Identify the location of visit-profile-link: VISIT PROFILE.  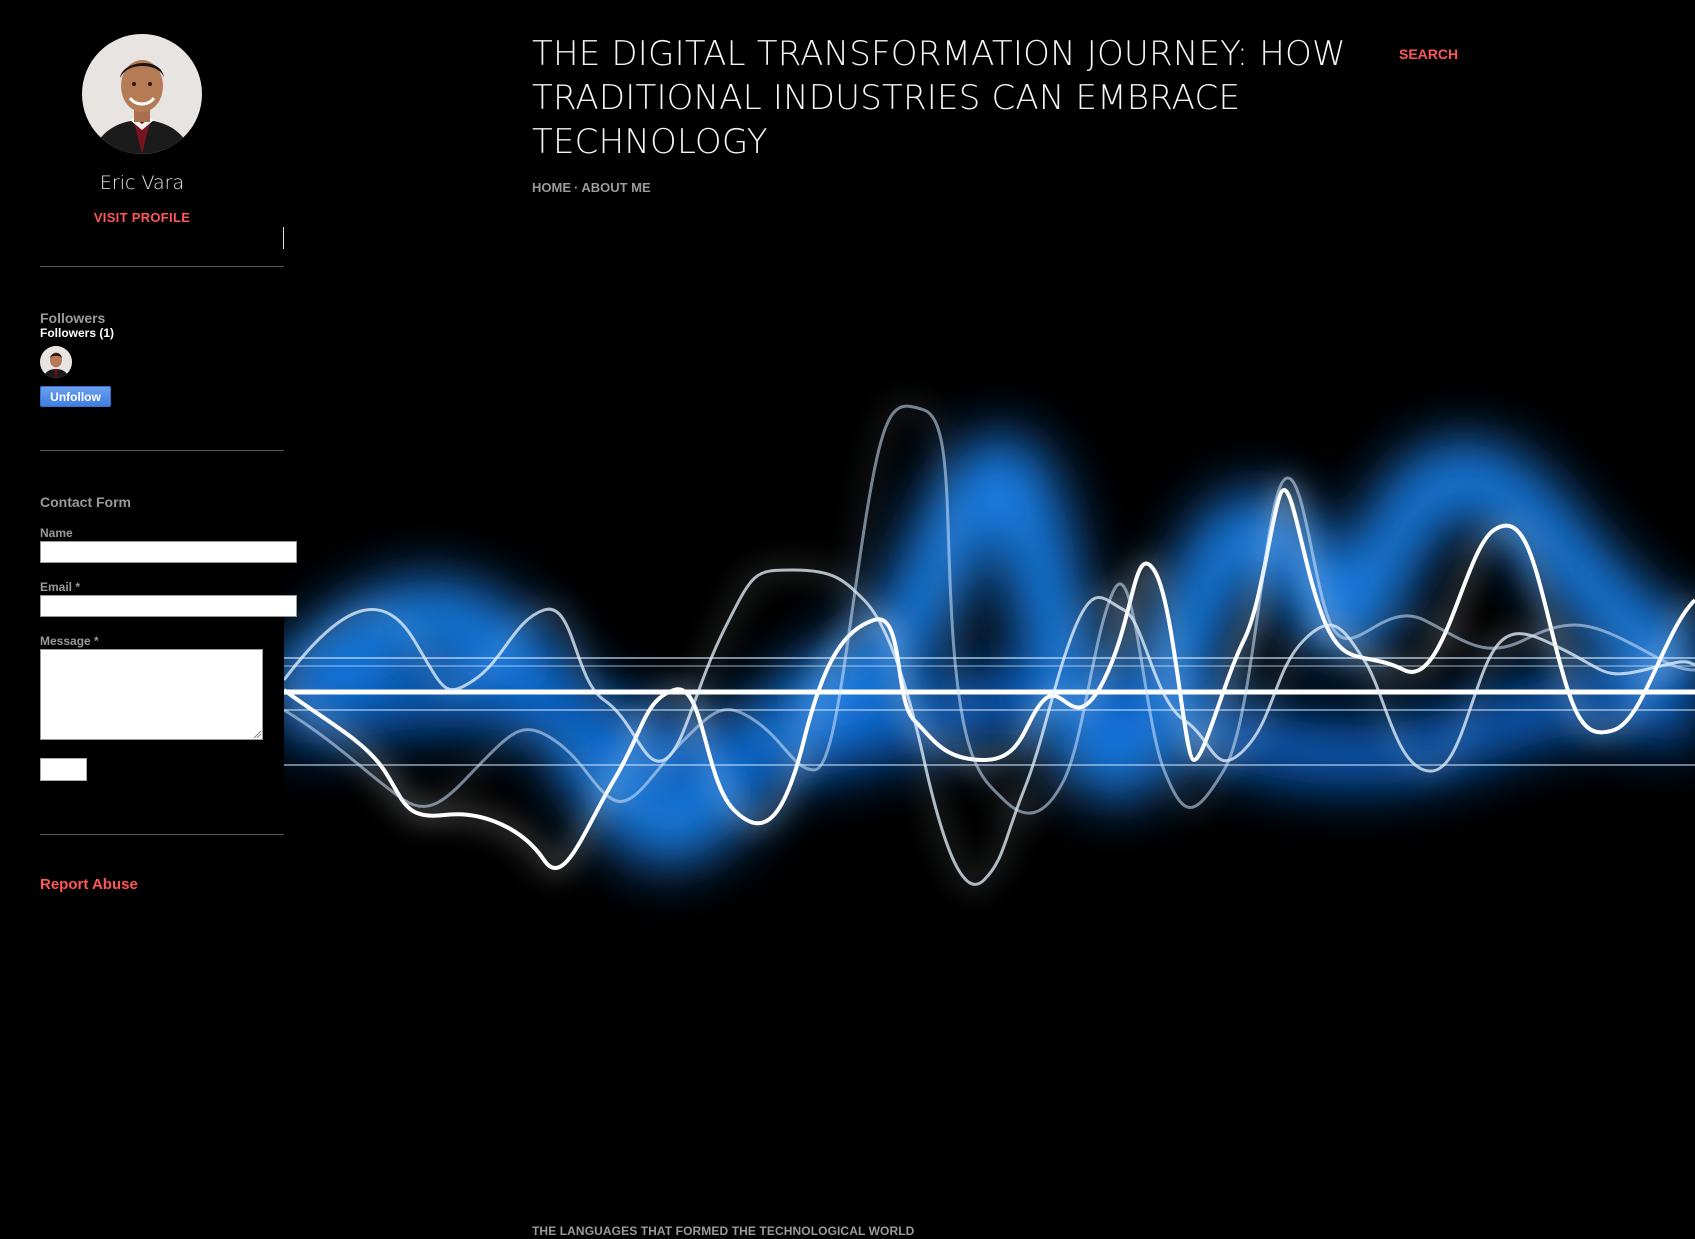
(142, 217).